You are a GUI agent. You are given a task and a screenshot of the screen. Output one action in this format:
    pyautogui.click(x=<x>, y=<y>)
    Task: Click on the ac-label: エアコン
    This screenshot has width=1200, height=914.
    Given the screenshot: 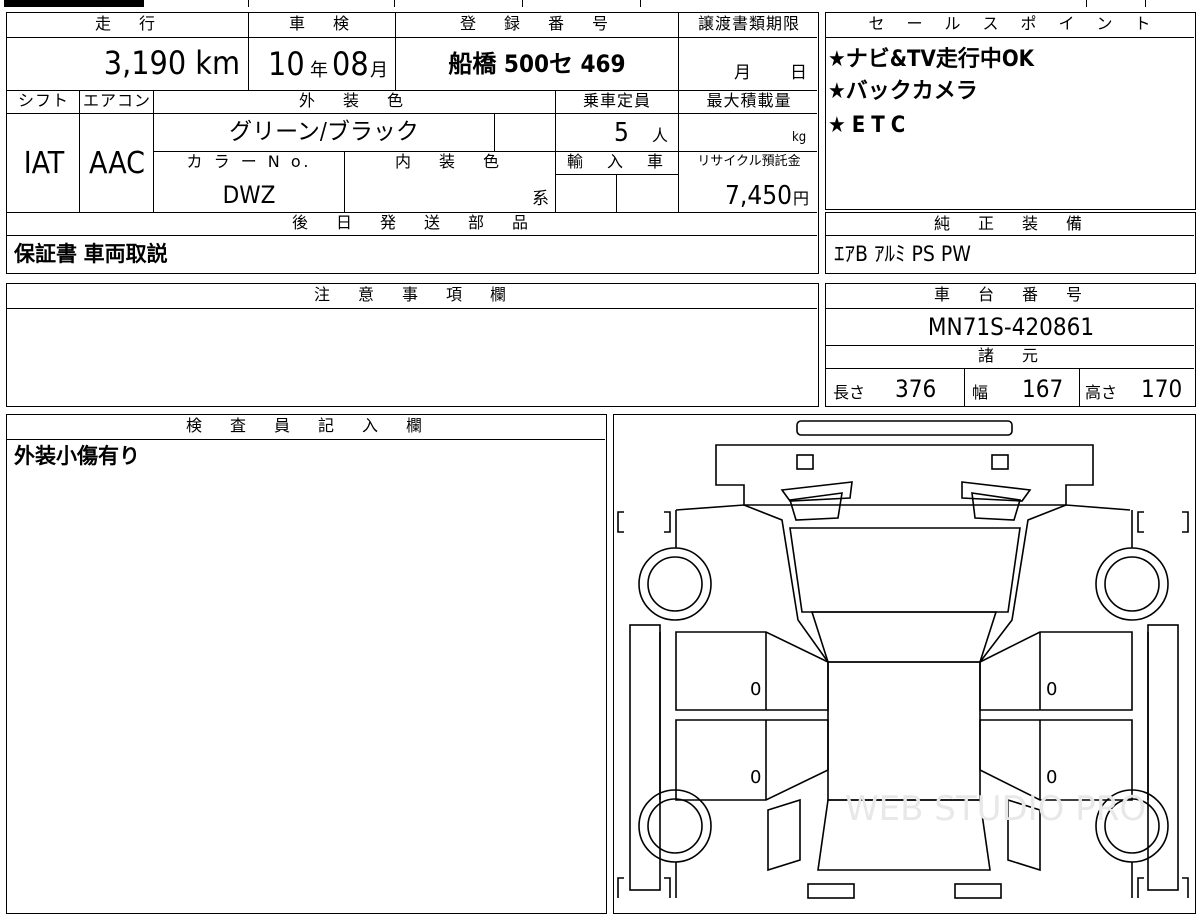 What is the action you would take?
    pyautogui.click(x=116, y=100)
    